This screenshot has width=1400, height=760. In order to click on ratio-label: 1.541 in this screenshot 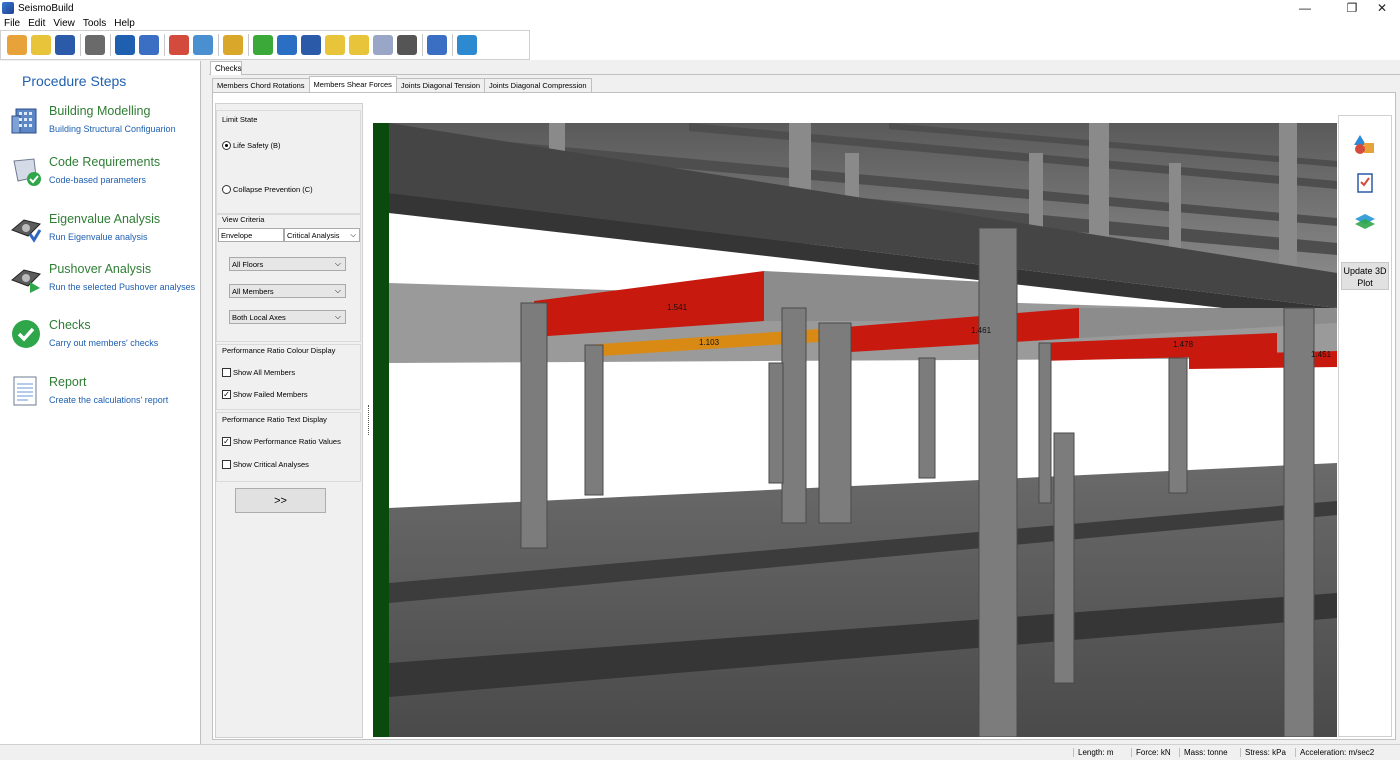, I will do `click(677, 307)`.